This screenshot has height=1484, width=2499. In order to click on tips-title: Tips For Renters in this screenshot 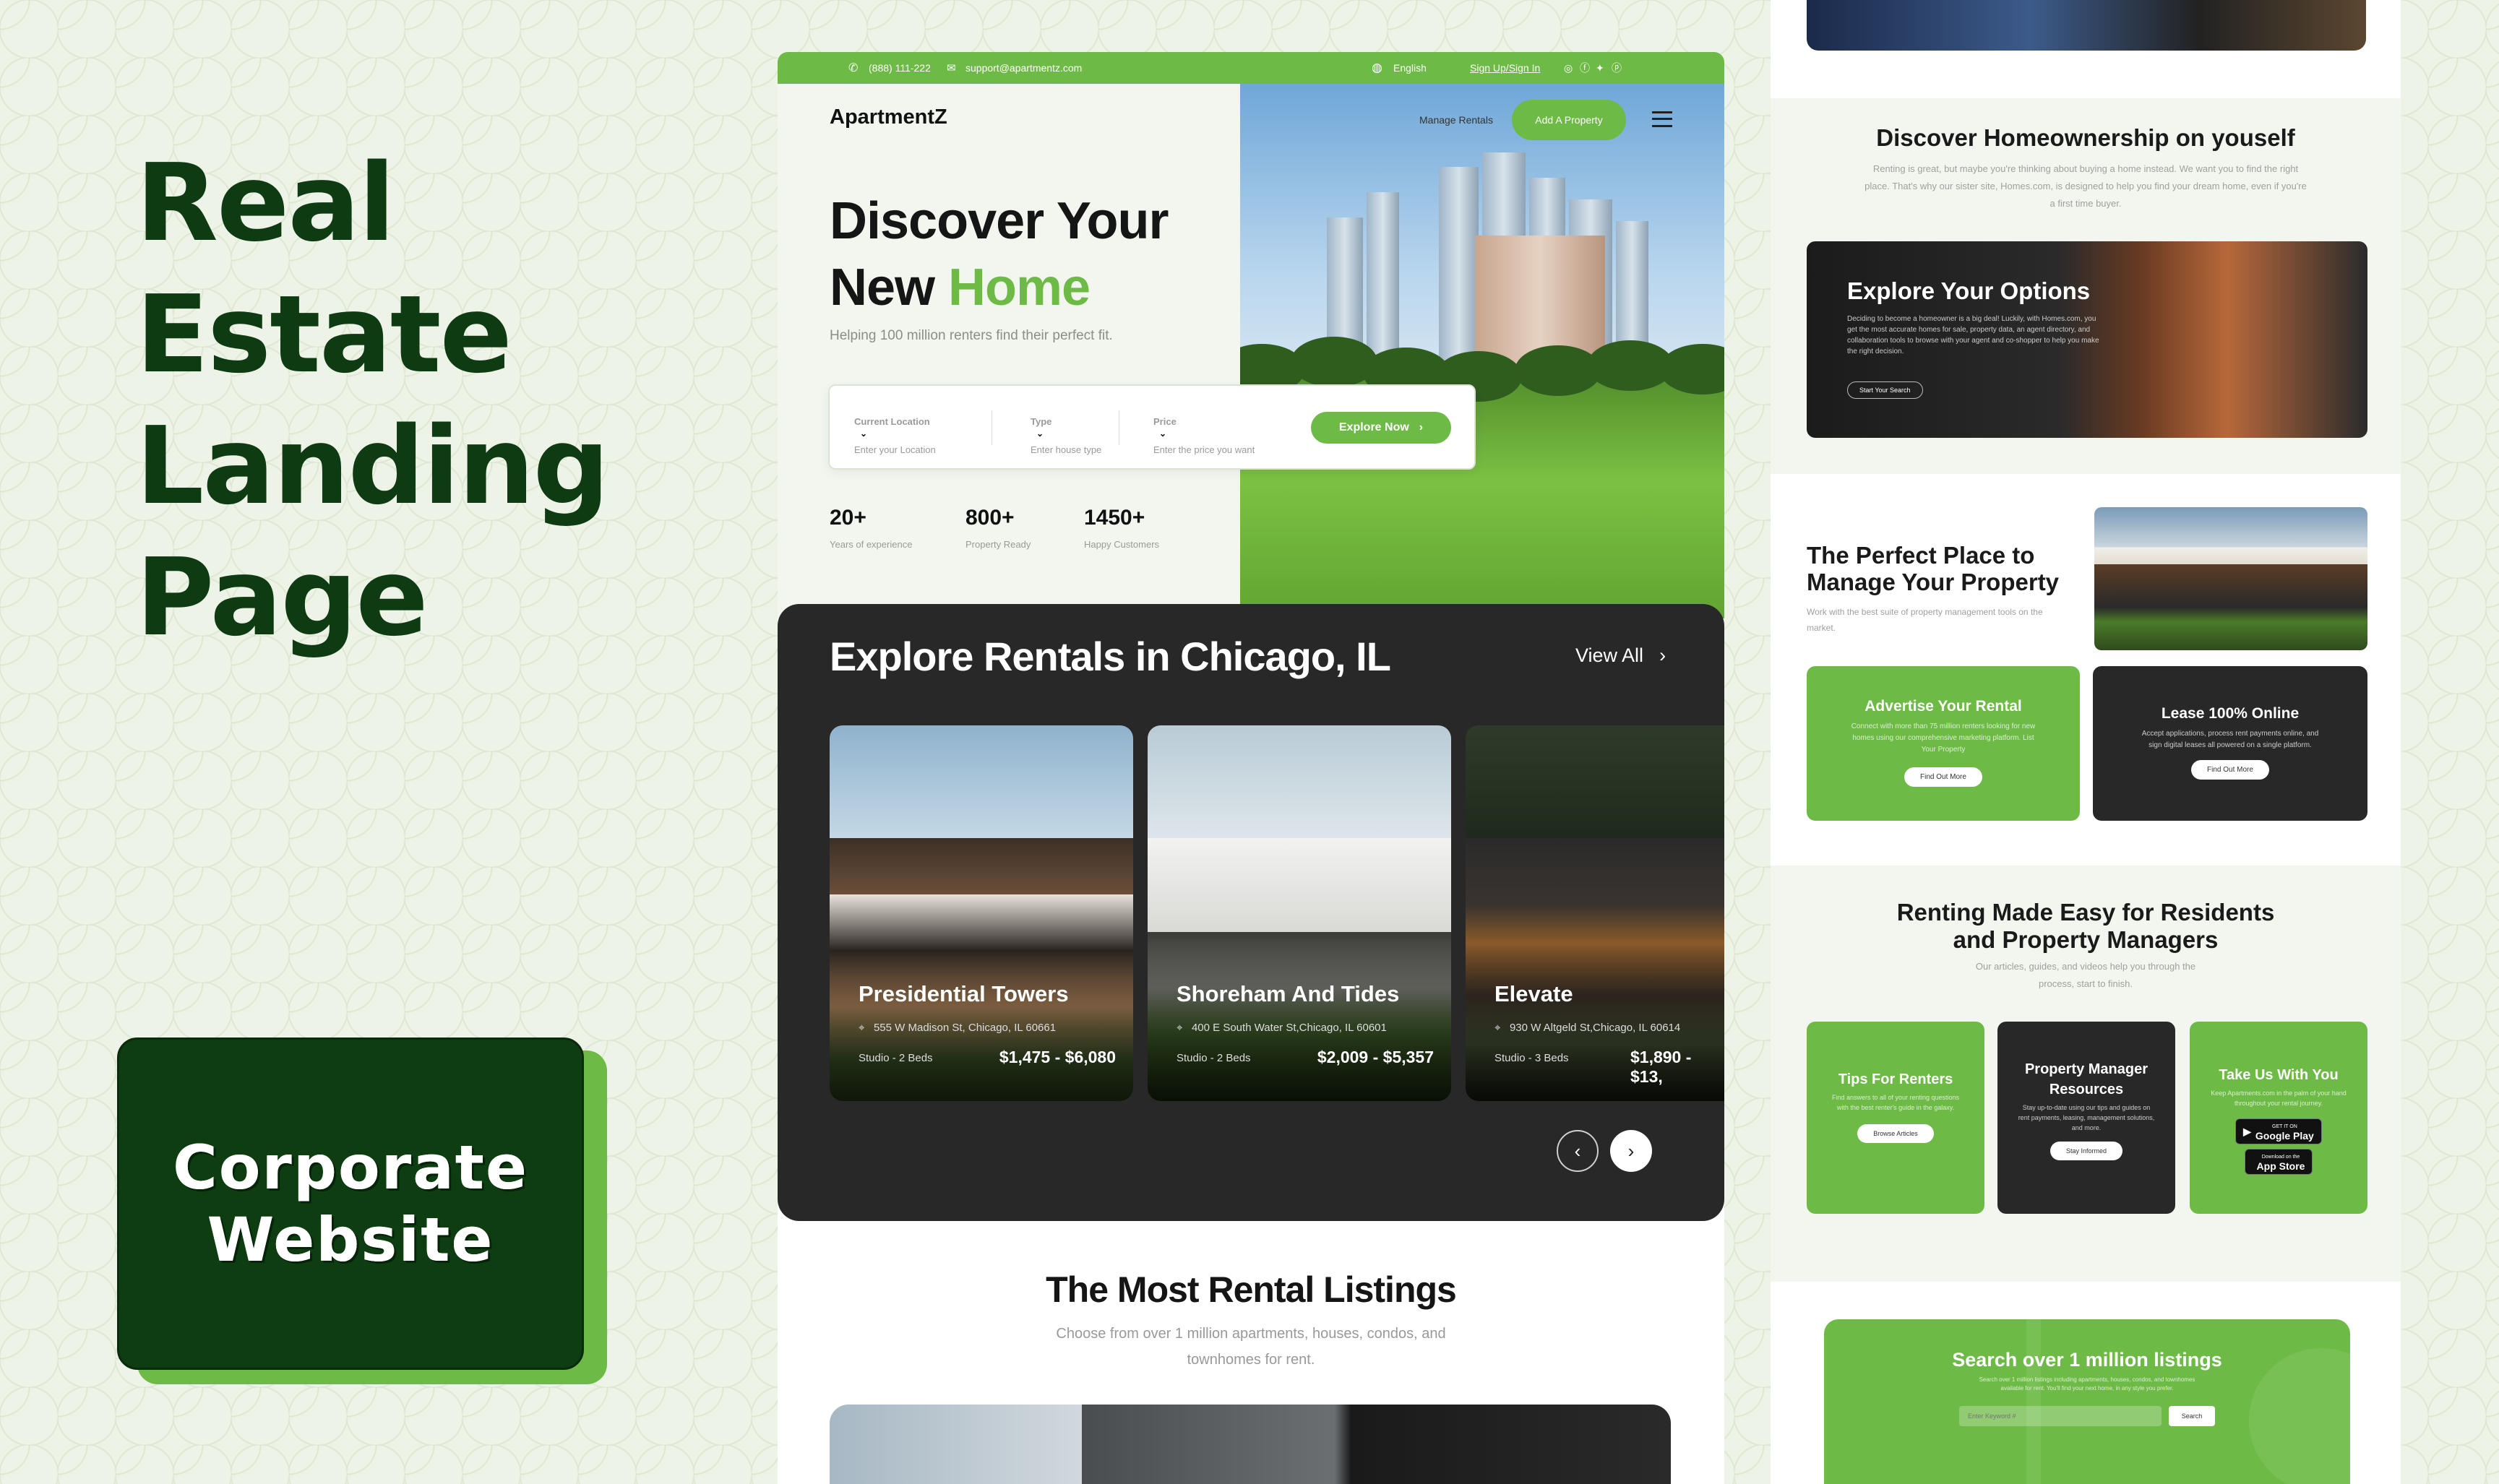, I will do `click(1895, 1079)`.